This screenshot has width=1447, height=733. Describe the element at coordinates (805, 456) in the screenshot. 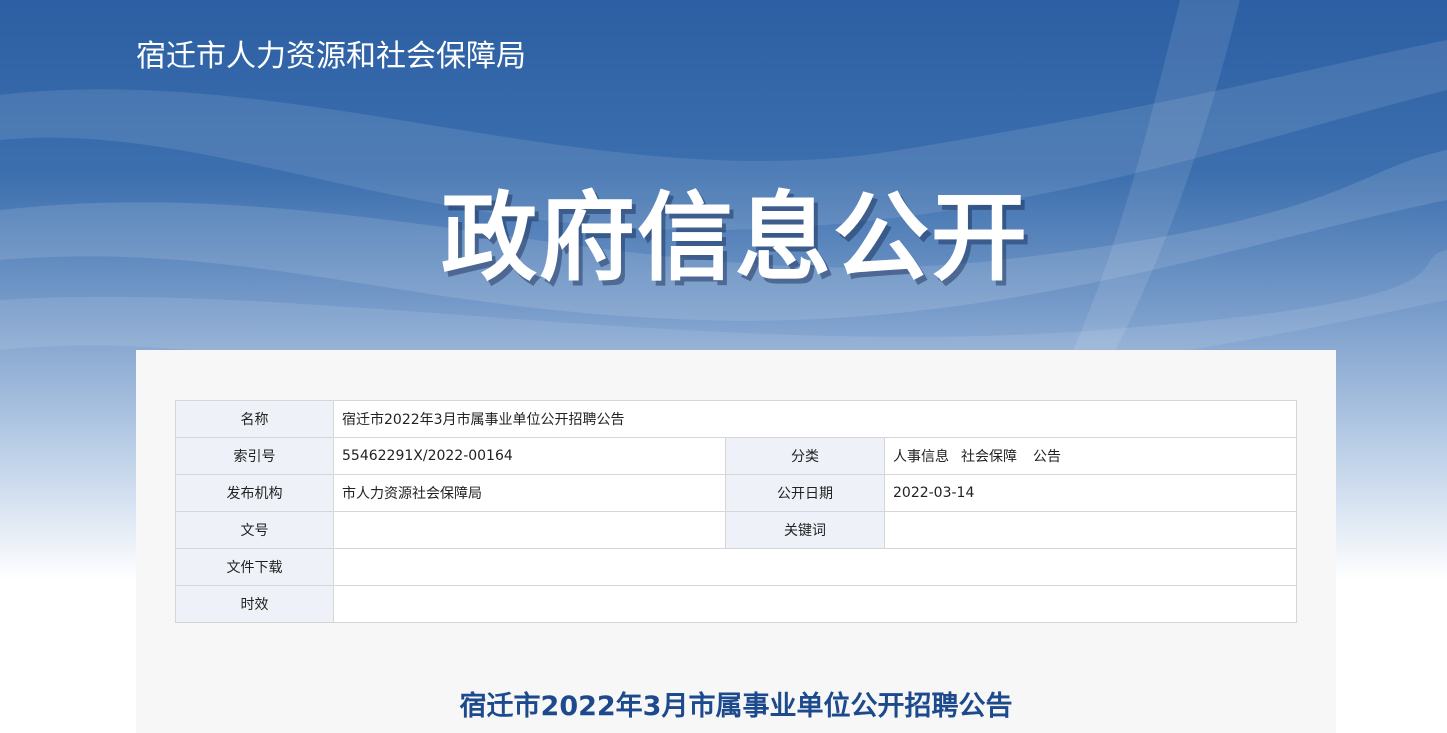

I see `category-label: 分类` at that location.